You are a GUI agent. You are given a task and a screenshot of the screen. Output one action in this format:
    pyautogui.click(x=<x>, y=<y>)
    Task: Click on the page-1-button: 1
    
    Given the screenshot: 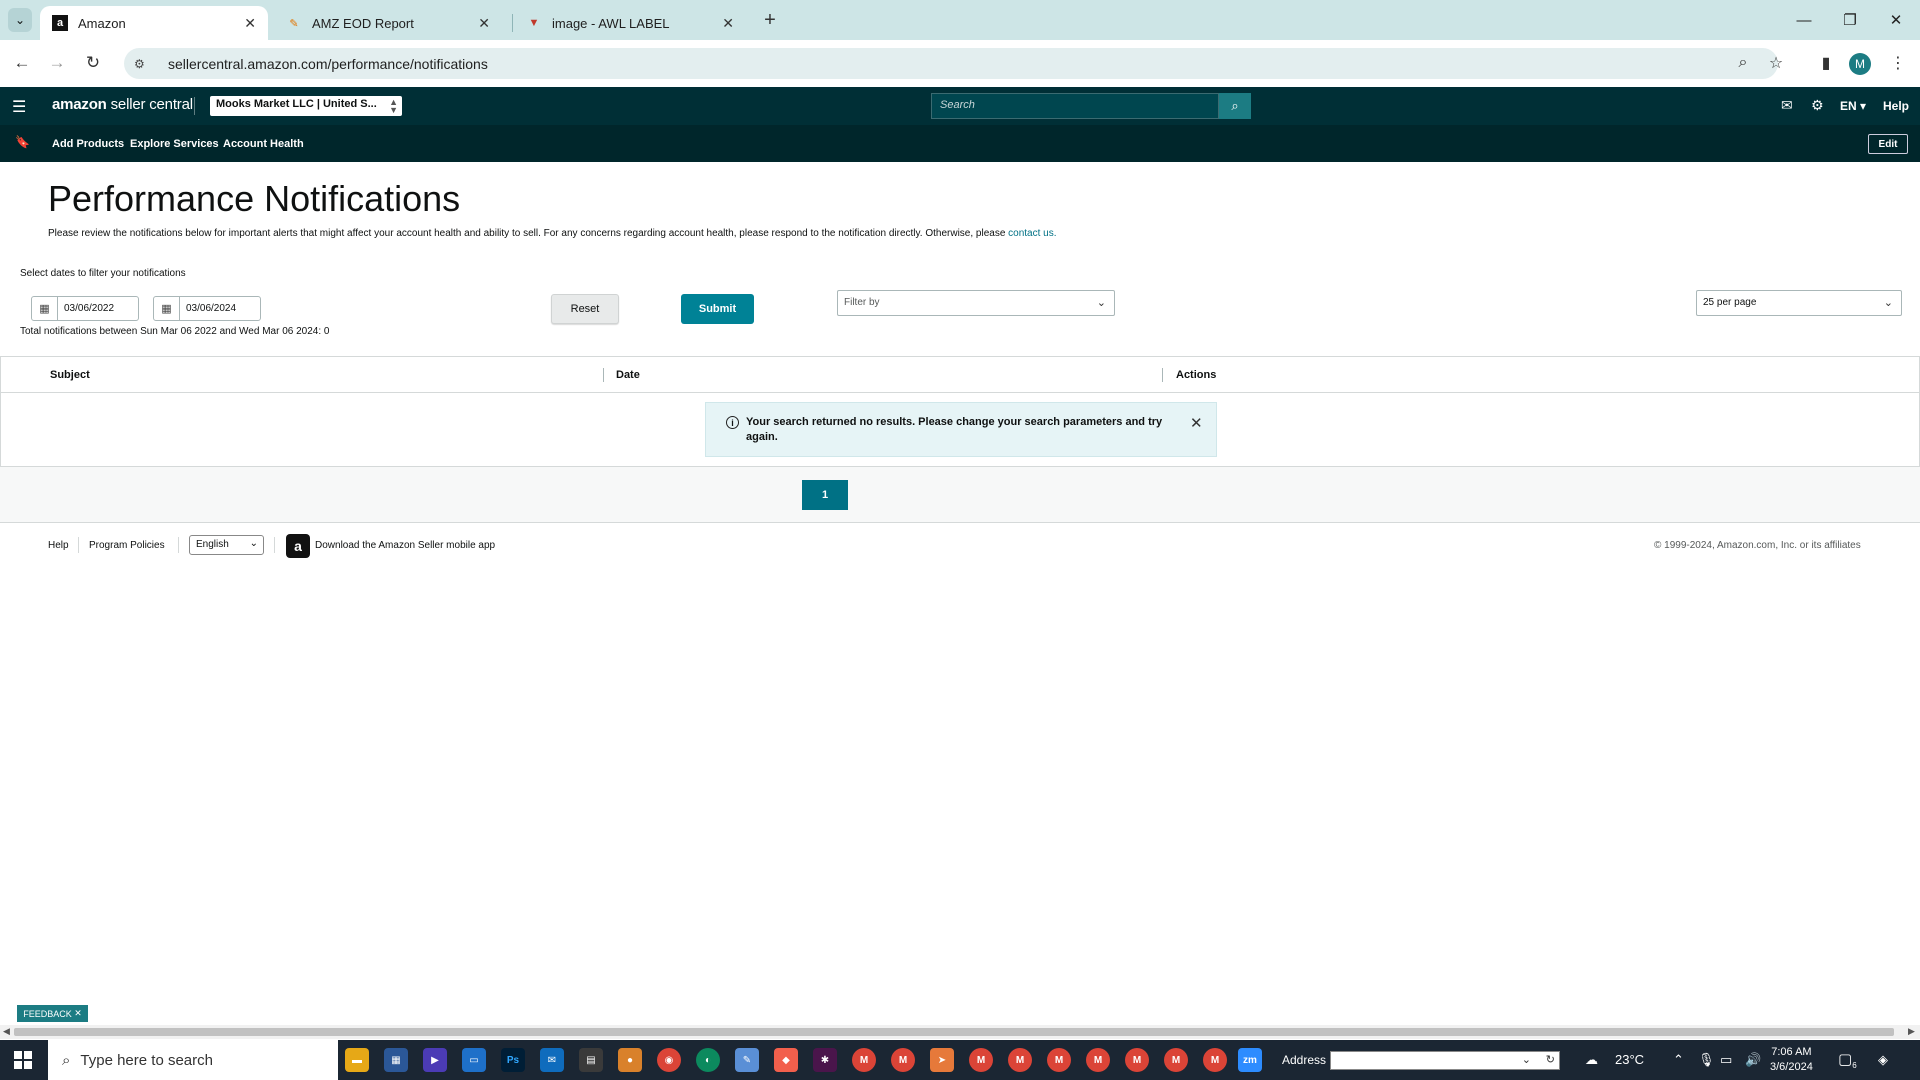 What is the action you would take?
    pyautogui.click(x=825, y=495)
    